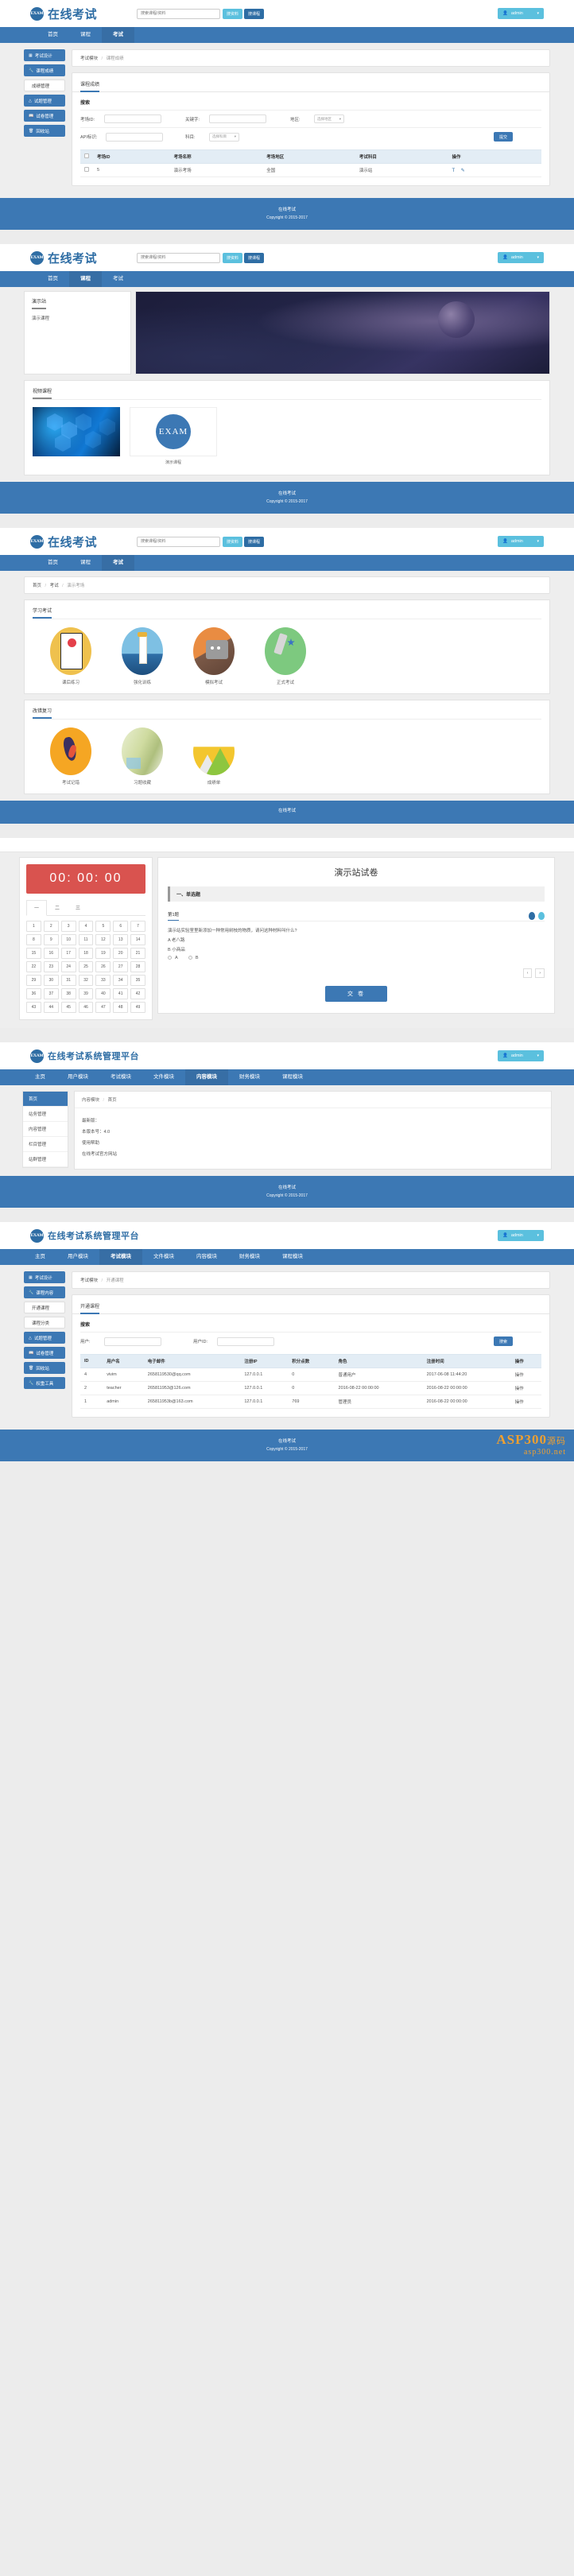 Image resolution: width=574 pixels, height=2576 pixels. I want to click on nav-item-exam: 考试, so click(118, 279).